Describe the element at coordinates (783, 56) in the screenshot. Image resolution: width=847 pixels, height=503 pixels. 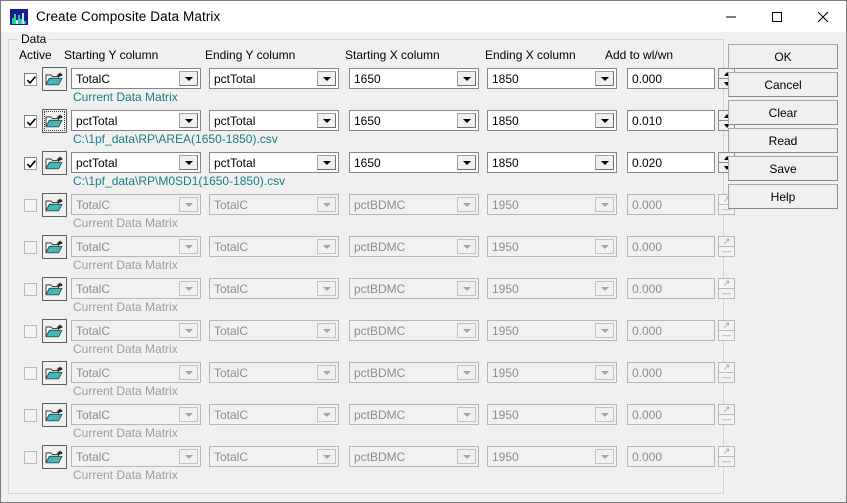
I see `ok-button: OK` at that location.